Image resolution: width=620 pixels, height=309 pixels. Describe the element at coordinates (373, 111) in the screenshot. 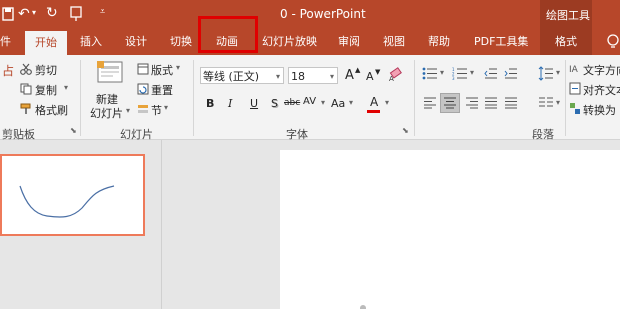

I see `font-color-swatch` at that location.